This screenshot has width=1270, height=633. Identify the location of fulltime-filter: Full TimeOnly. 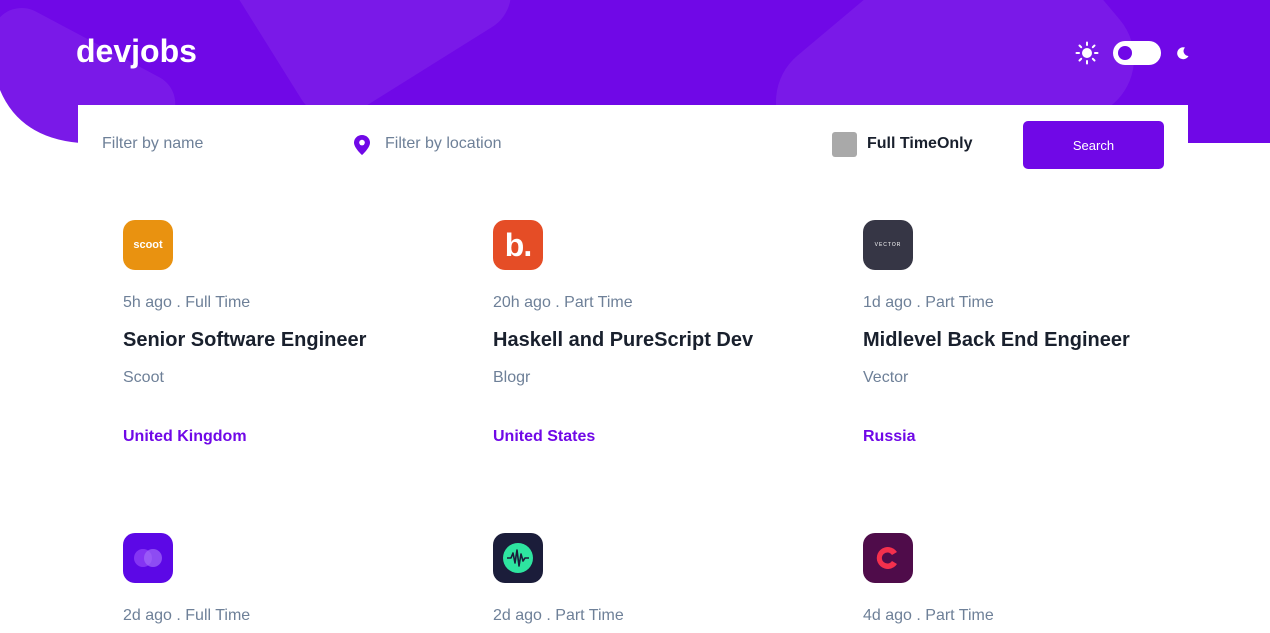
(902, 144).